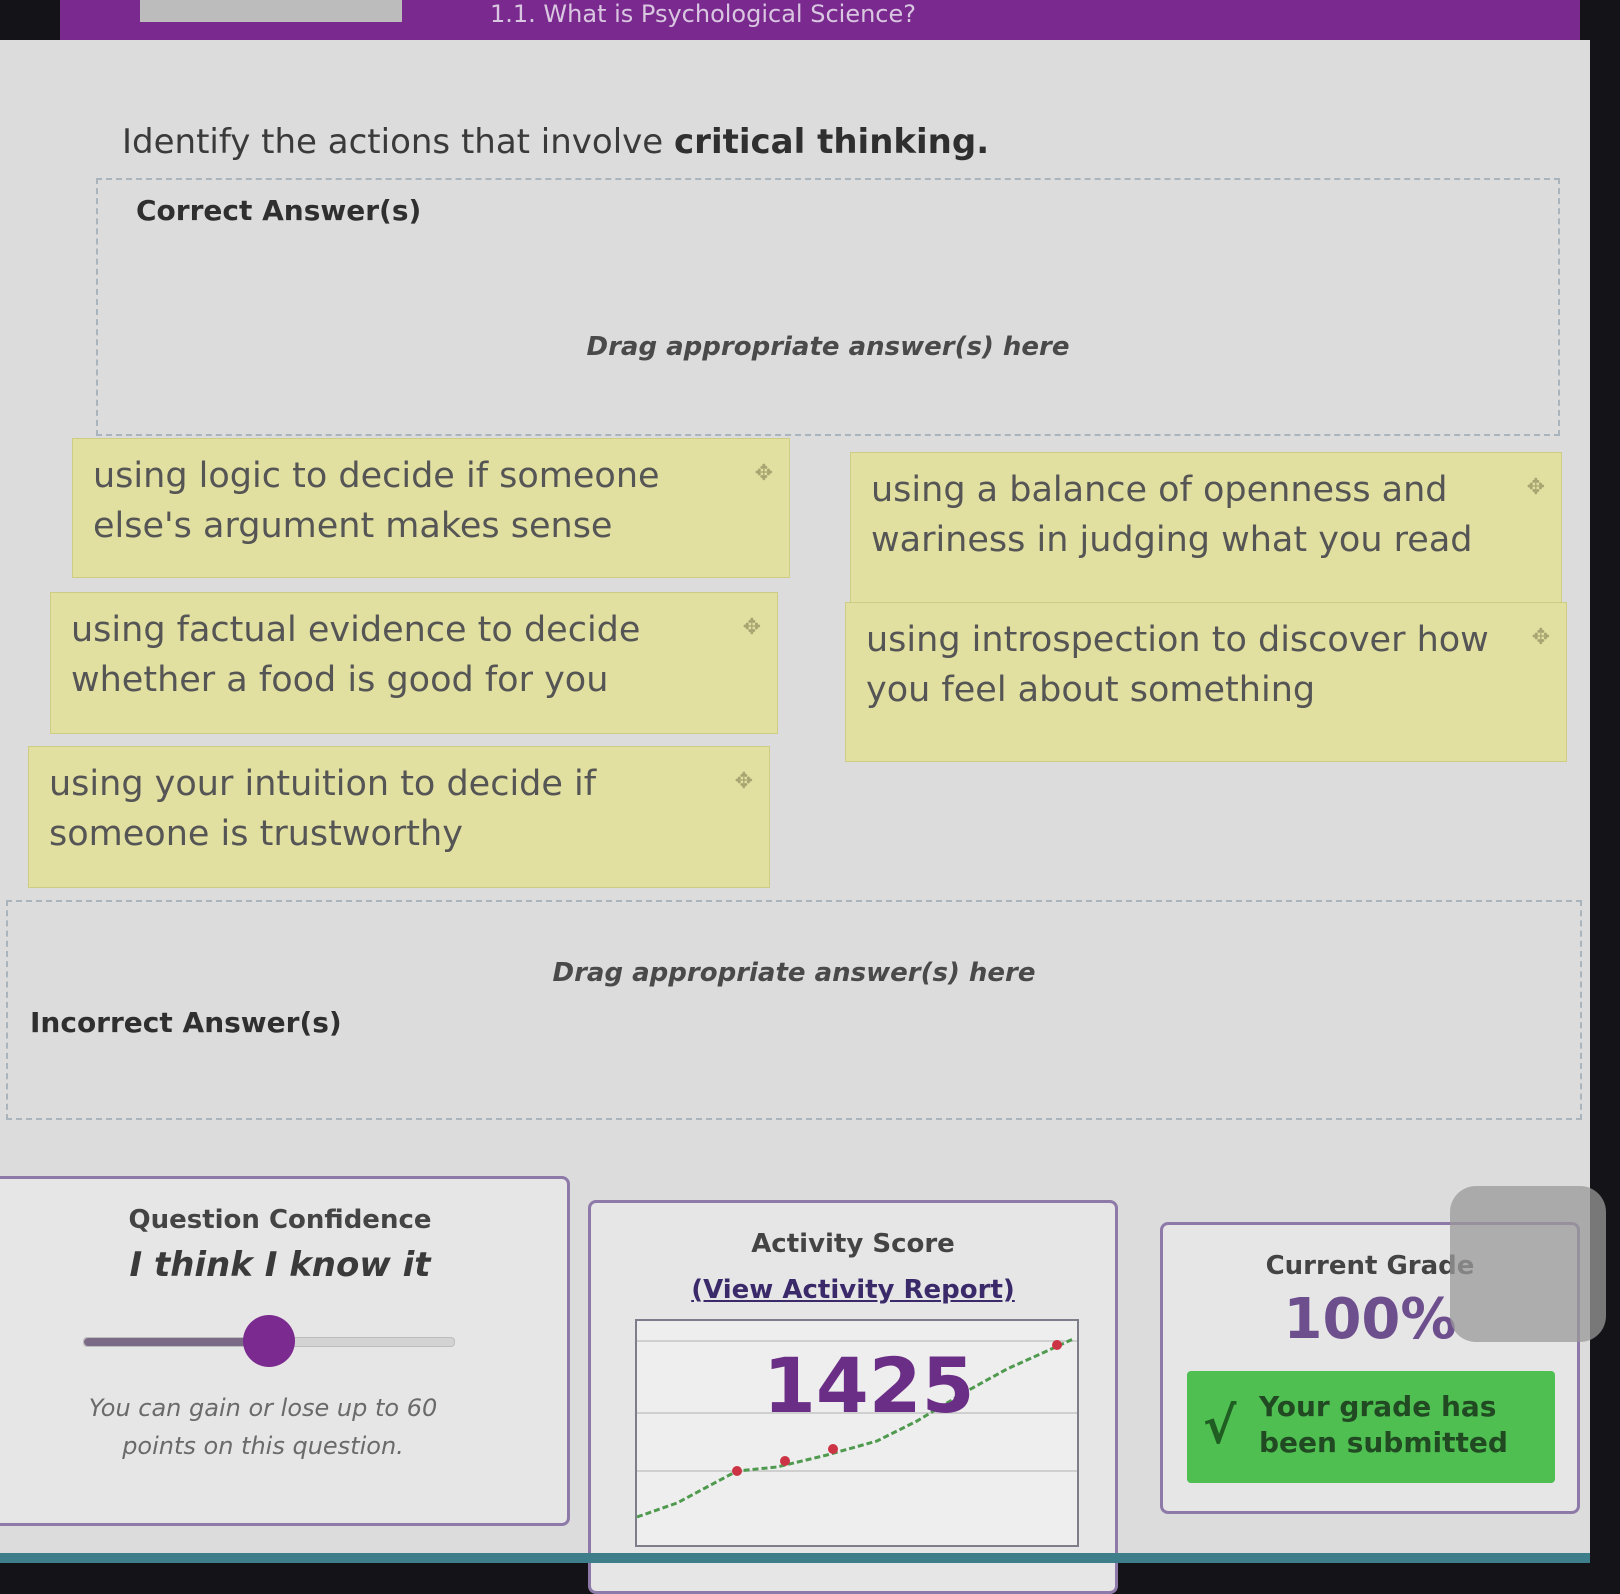 This screenshot has height=1594, width=1620. What do you see at coordinates (280, 1265) in the screenshot?
I see `confidence-value: I think I know it` at bounding box center [280, 1265].